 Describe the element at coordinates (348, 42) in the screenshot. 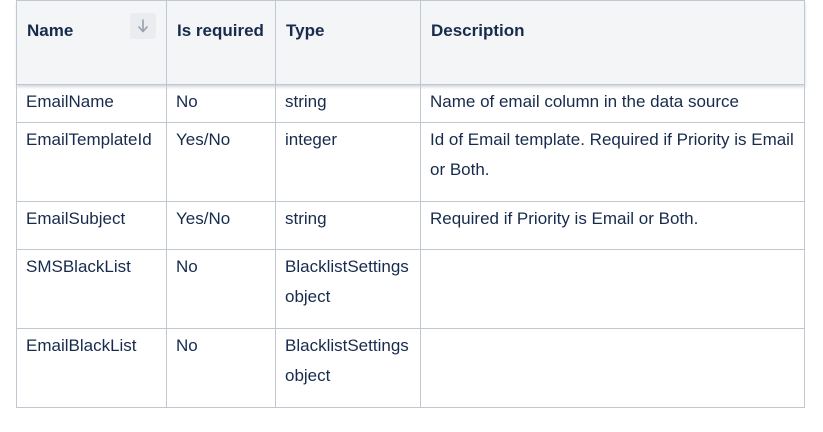

I see `column-header-type: Type` at that location.